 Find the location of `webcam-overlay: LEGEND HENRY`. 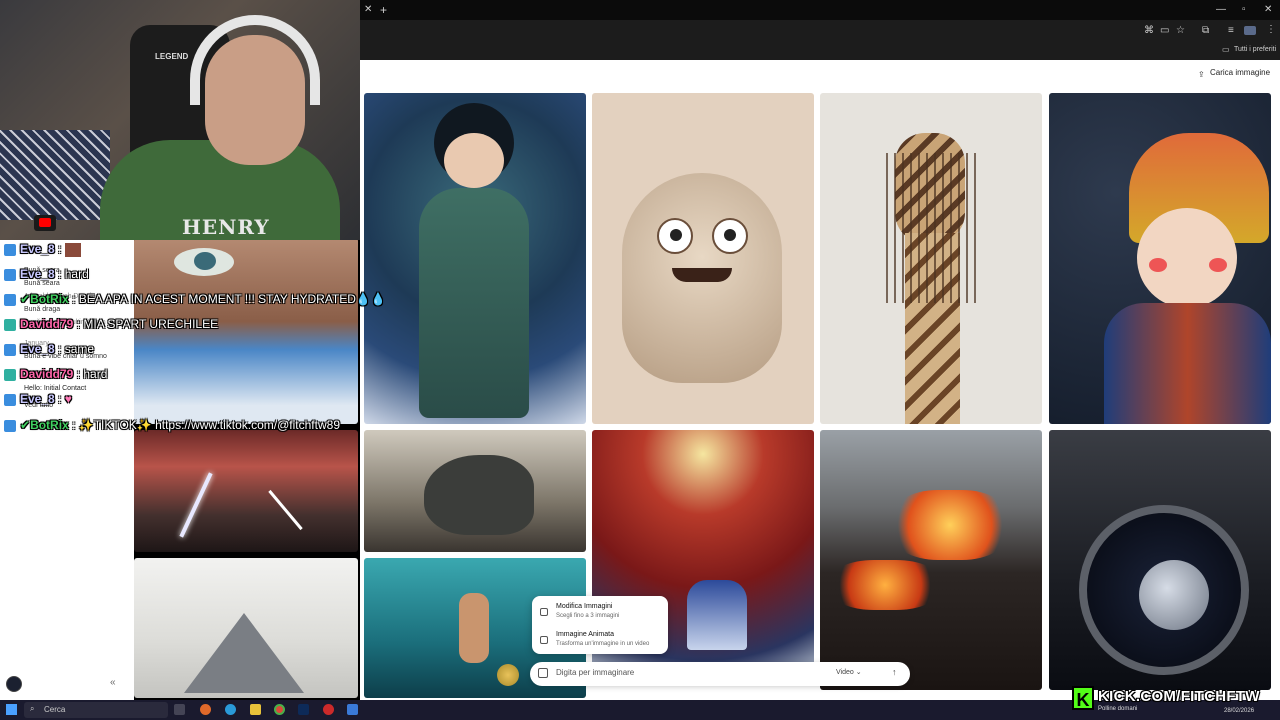

webcam-overlay: LEGEND HENRY is located at coordinates (180, 120).